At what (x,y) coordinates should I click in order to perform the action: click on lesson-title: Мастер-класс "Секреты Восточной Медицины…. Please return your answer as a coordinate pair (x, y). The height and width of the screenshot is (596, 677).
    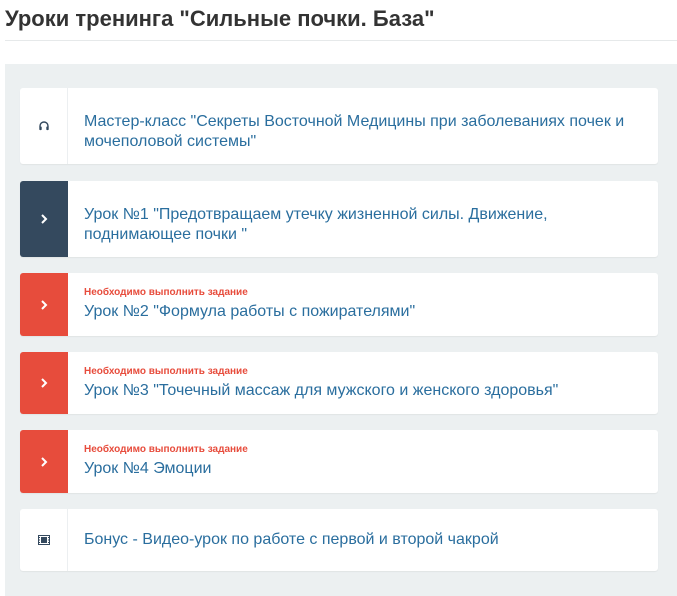
    Looking at the image, I should click on (363, 132).